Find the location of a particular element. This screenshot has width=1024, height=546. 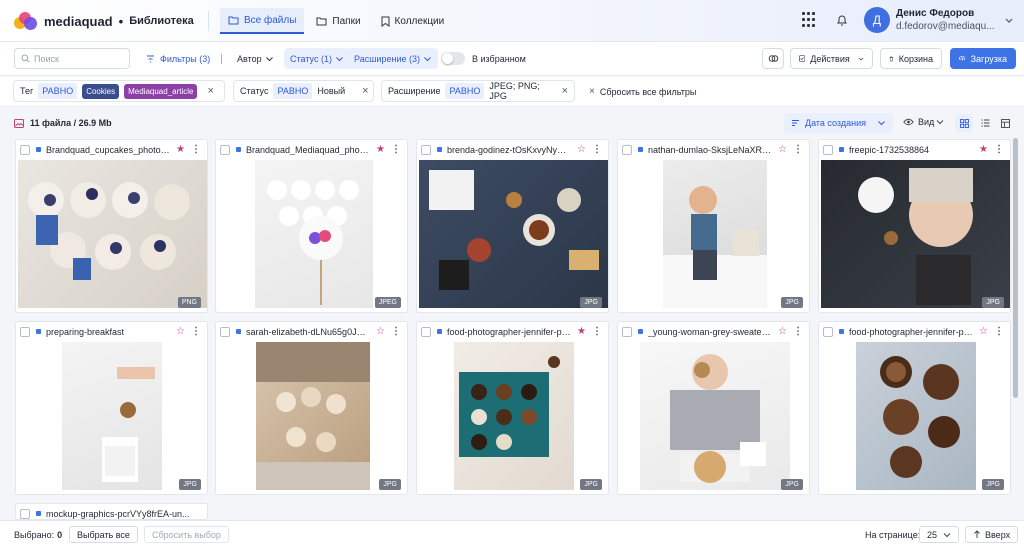

extension-filter: Расширение (3) is located at coordinates (393, 58).